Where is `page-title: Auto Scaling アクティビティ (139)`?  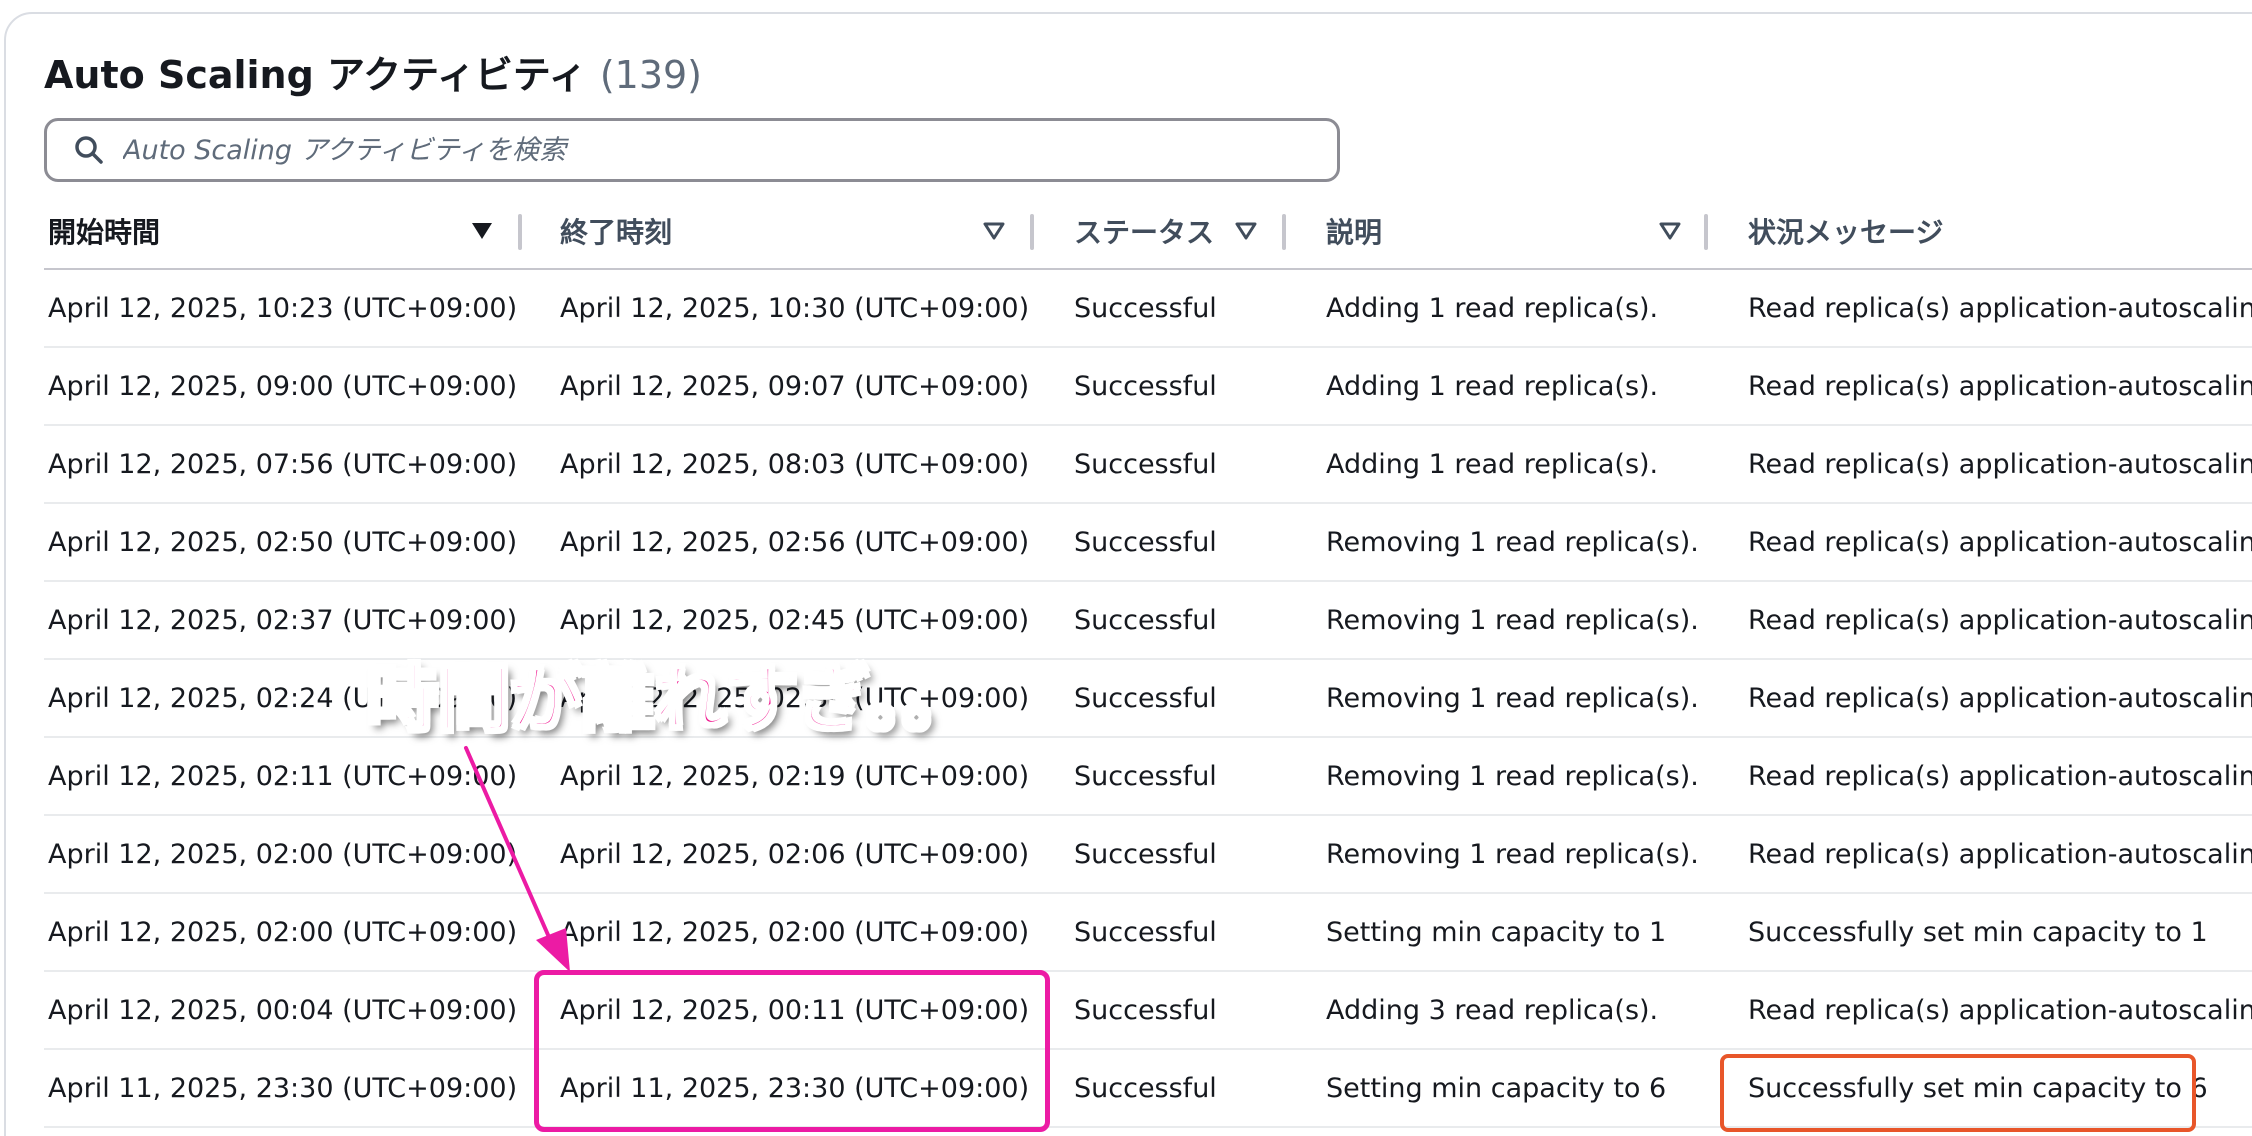 page-title: Auto Scaling アクティビティ (139) is located at coordinates (373, 71).